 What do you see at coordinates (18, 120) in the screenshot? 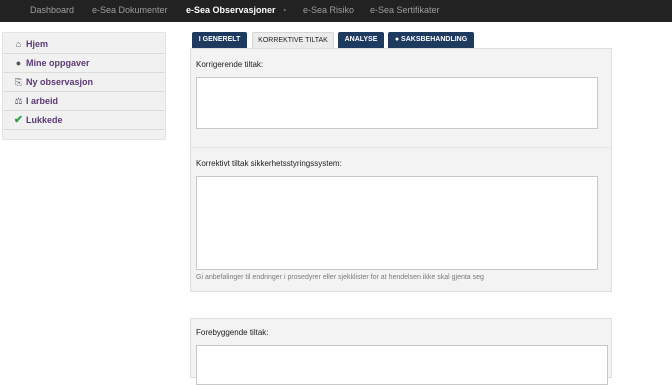
I see `checkmark-icon: ✔` at bounding box center [18, 120].